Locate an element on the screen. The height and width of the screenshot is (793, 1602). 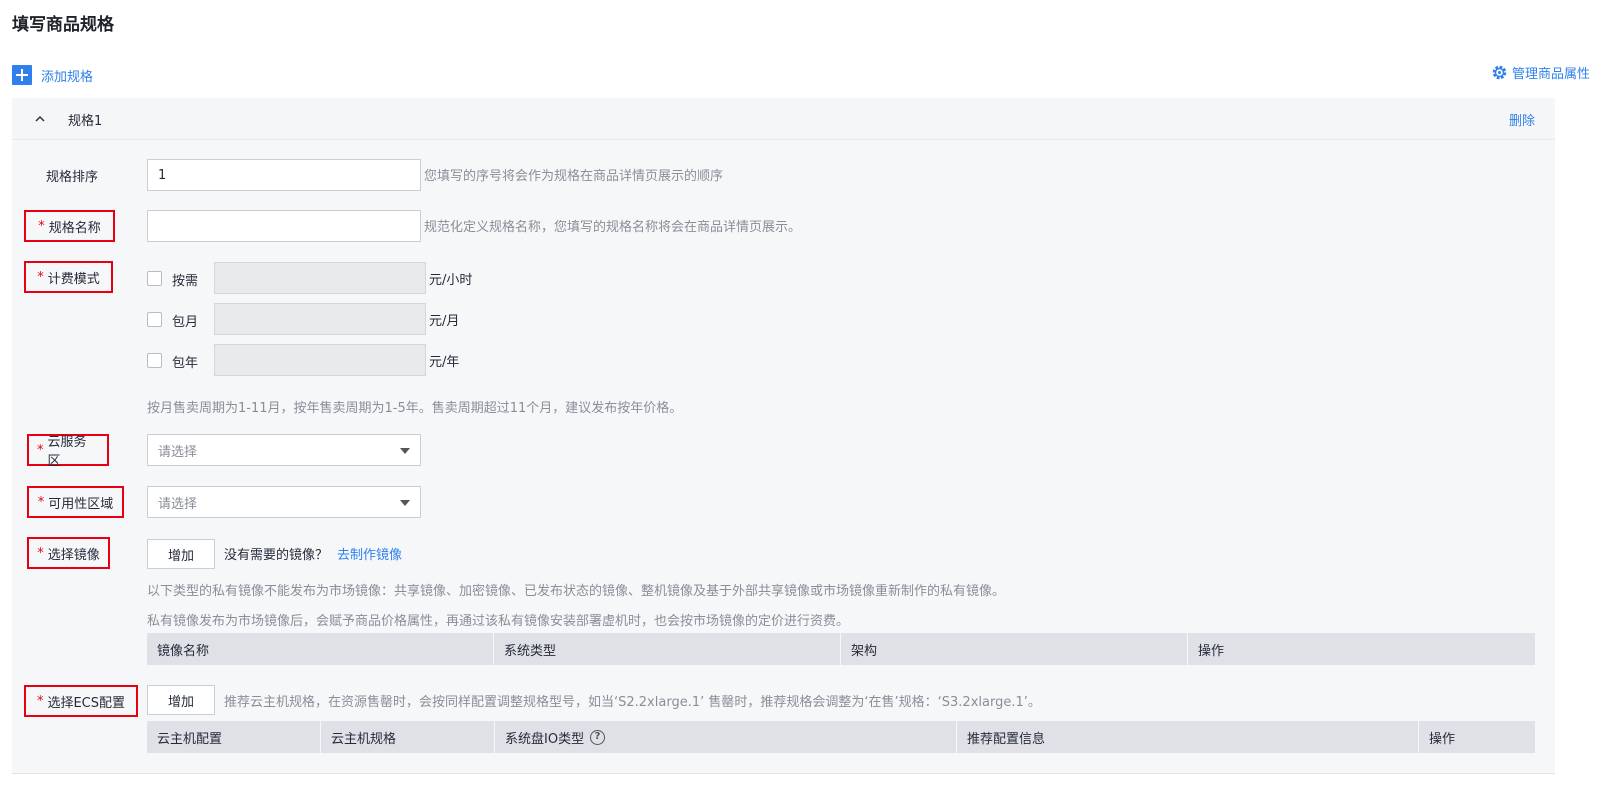
name-label: 规格名称 is located at coordinates (74, 228).